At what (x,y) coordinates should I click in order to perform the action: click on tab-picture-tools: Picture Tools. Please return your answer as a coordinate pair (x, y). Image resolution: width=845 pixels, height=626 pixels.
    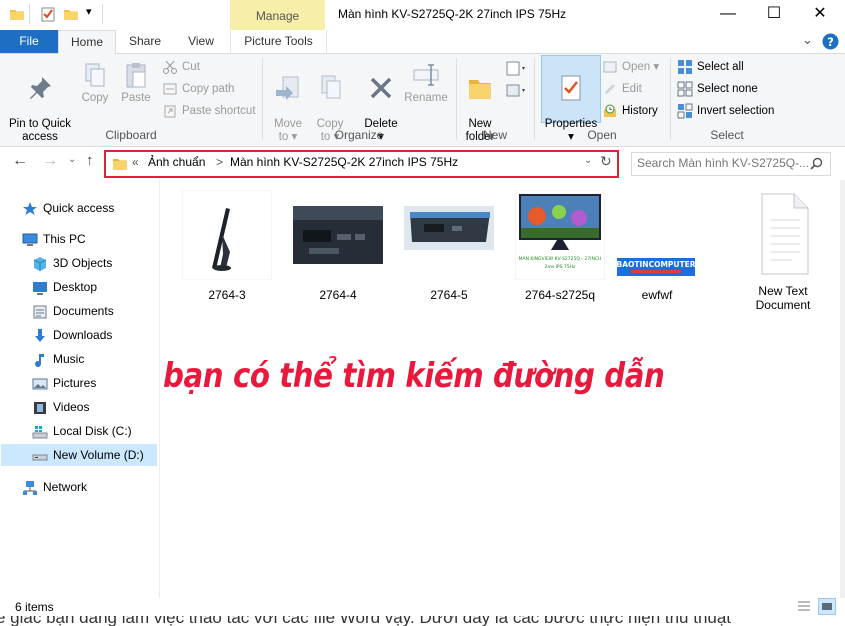
    Looking at the image, I should click on (278, 41).